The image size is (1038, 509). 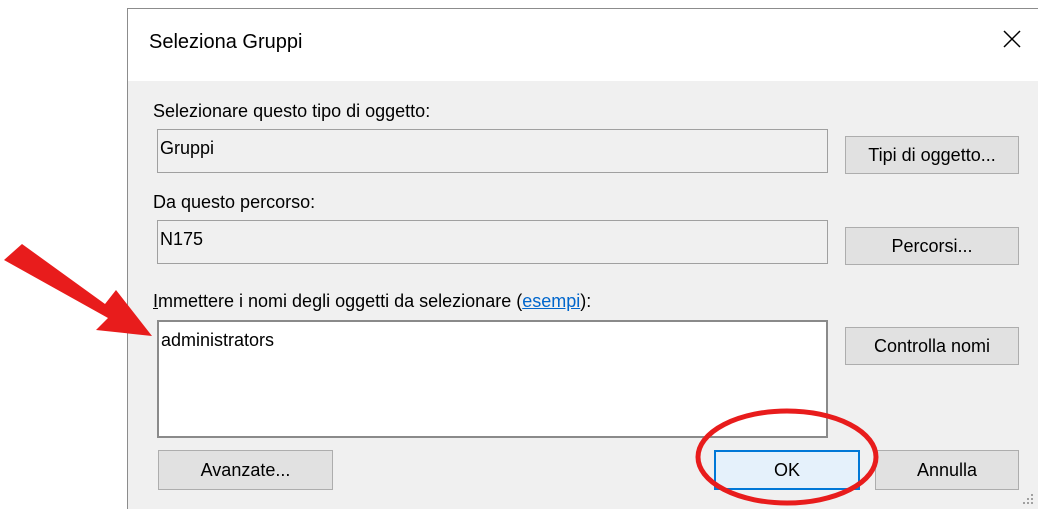 What do you see at coordinates (583, 45) in the screenshot?
I see `title-bar: Seleziona Gruppi` at bounding box center [583, 45].